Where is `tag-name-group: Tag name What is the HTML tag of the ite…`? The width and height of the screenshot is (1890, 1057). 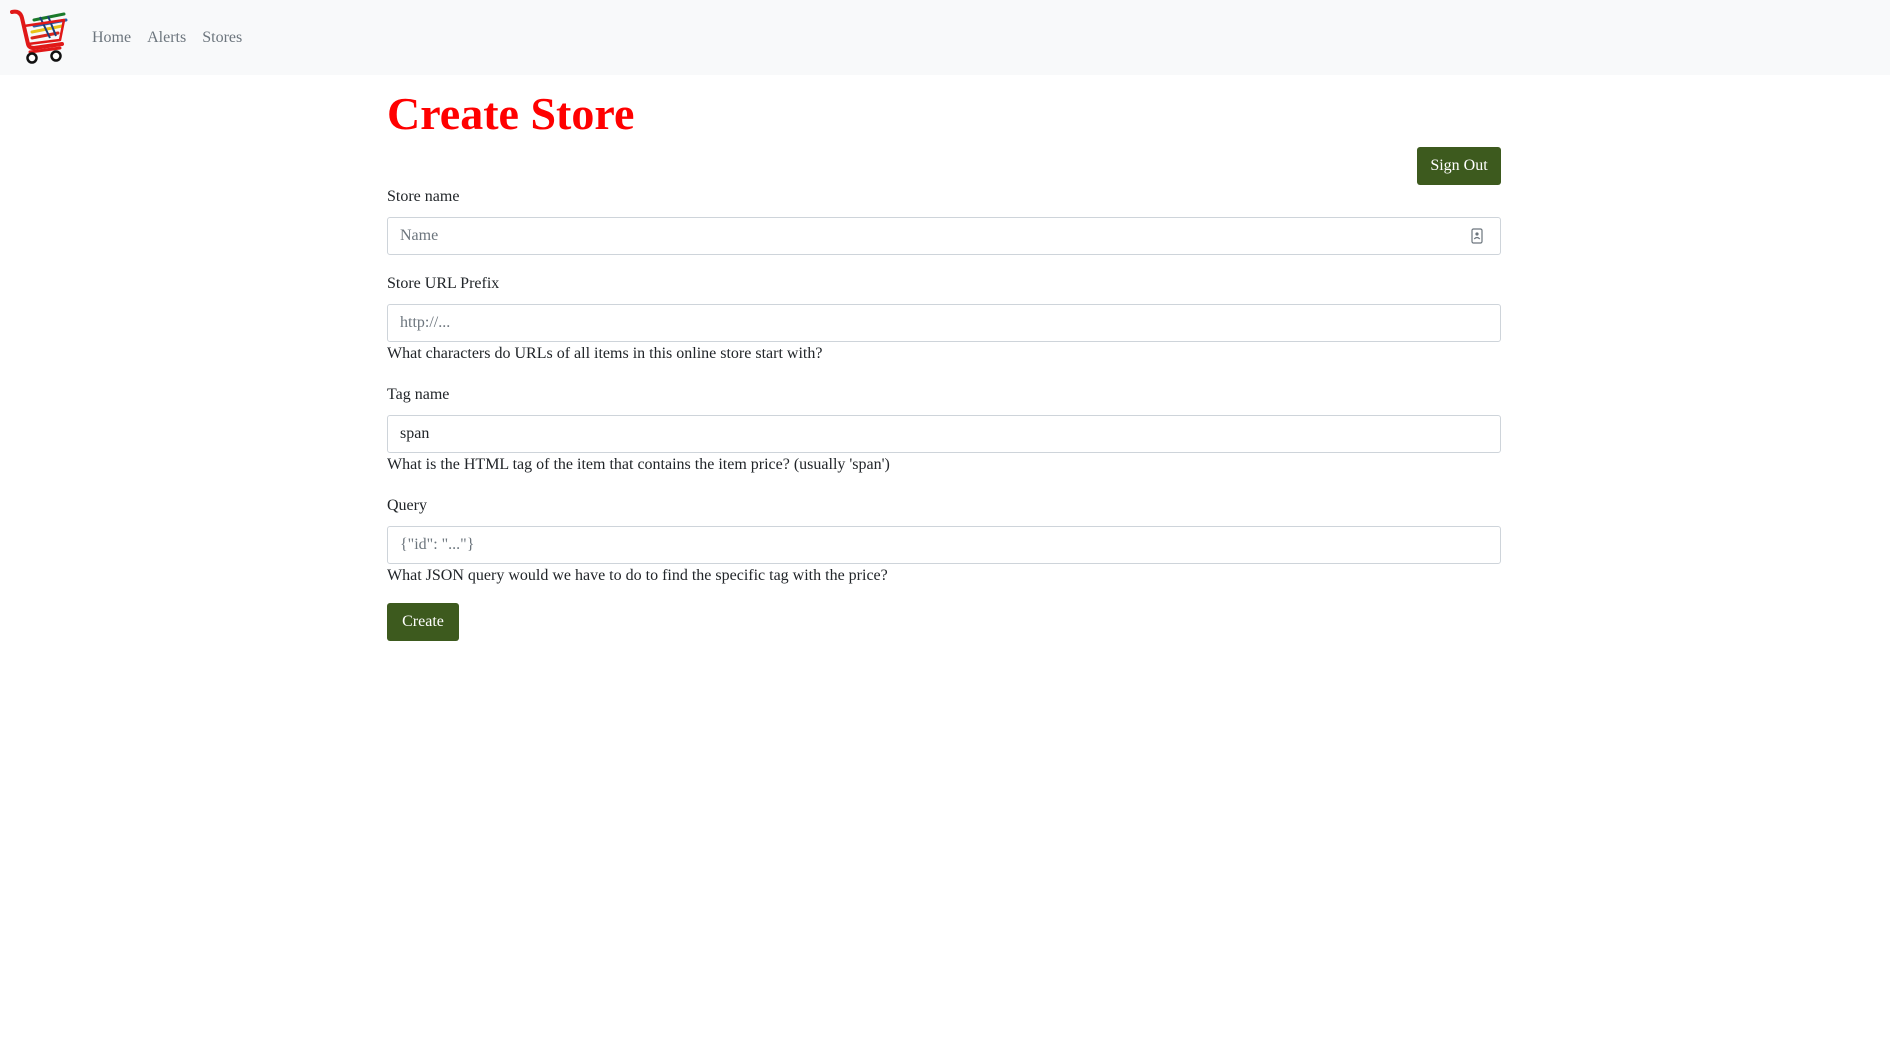
tag-name-group: Tag name What is the HTML tag of the ite… is located at coordinates (944, 429).